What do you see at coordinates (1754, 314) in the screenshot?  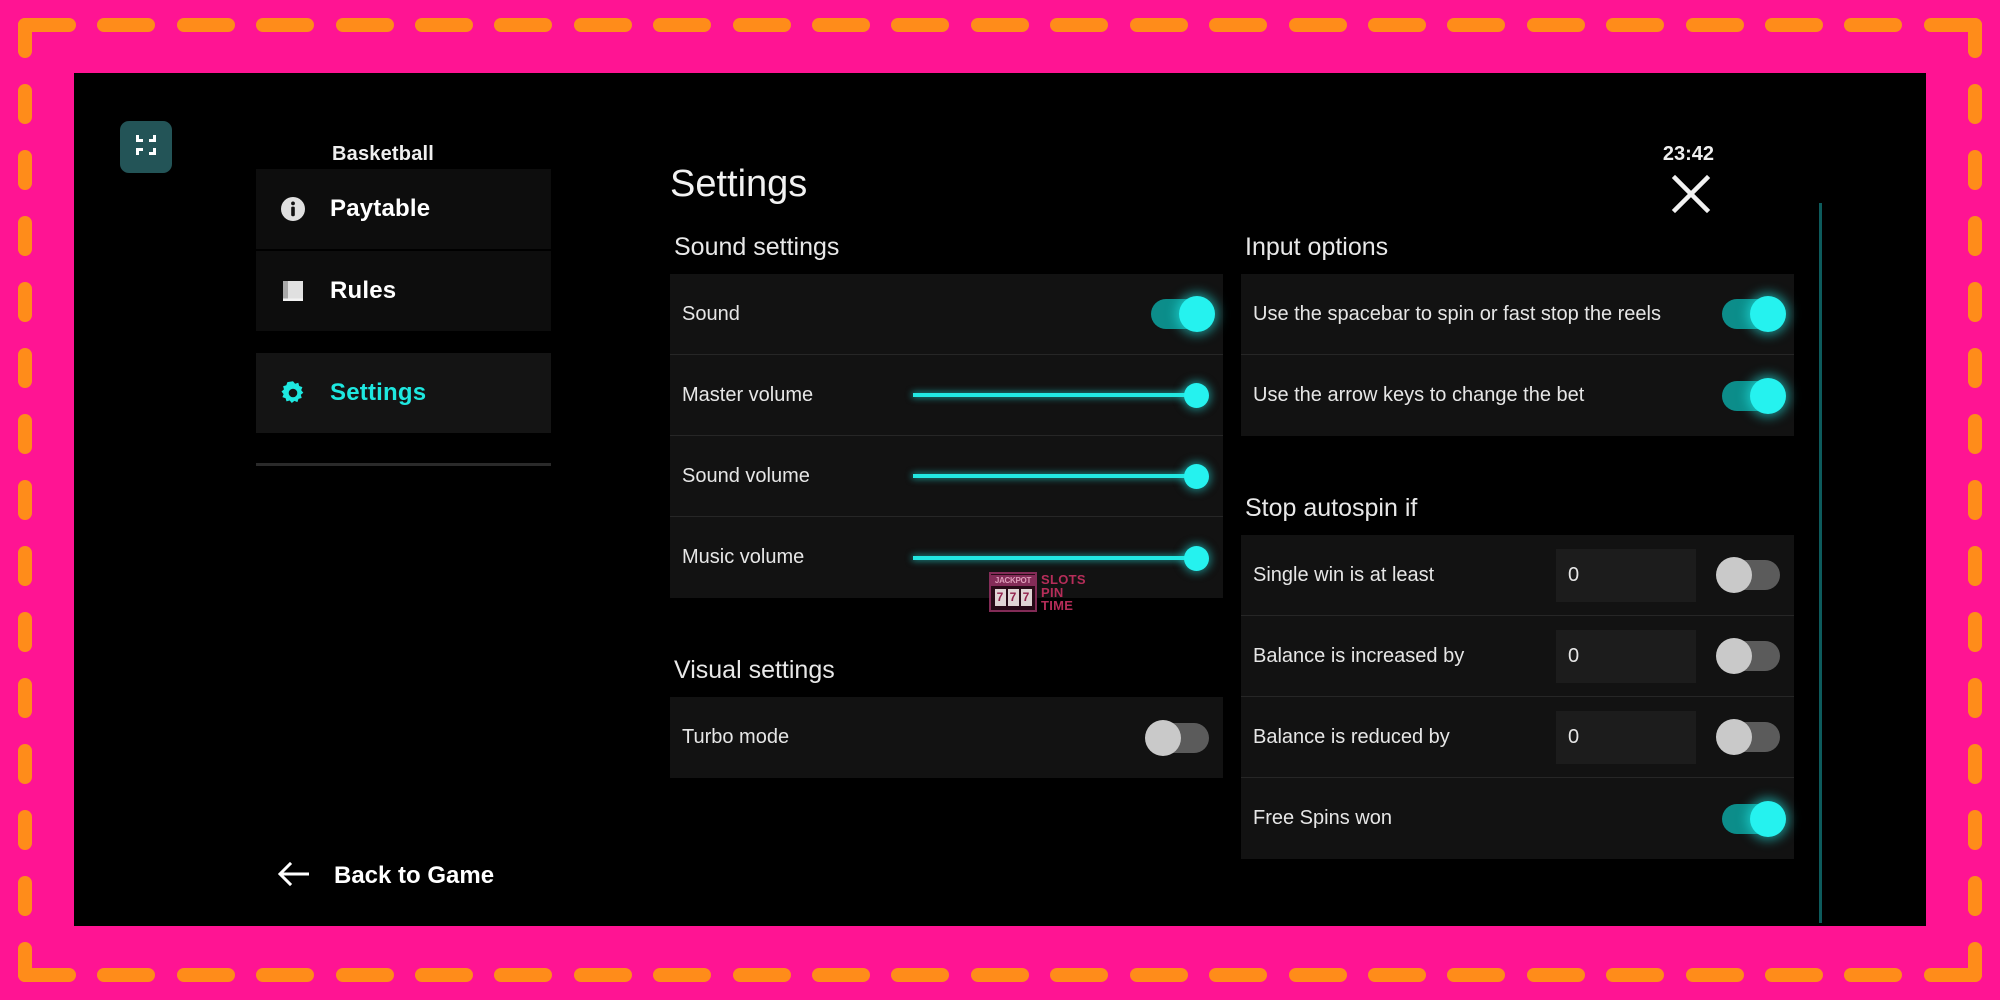 I see `spacebar-toggle` at bounding box center [1754, 314].